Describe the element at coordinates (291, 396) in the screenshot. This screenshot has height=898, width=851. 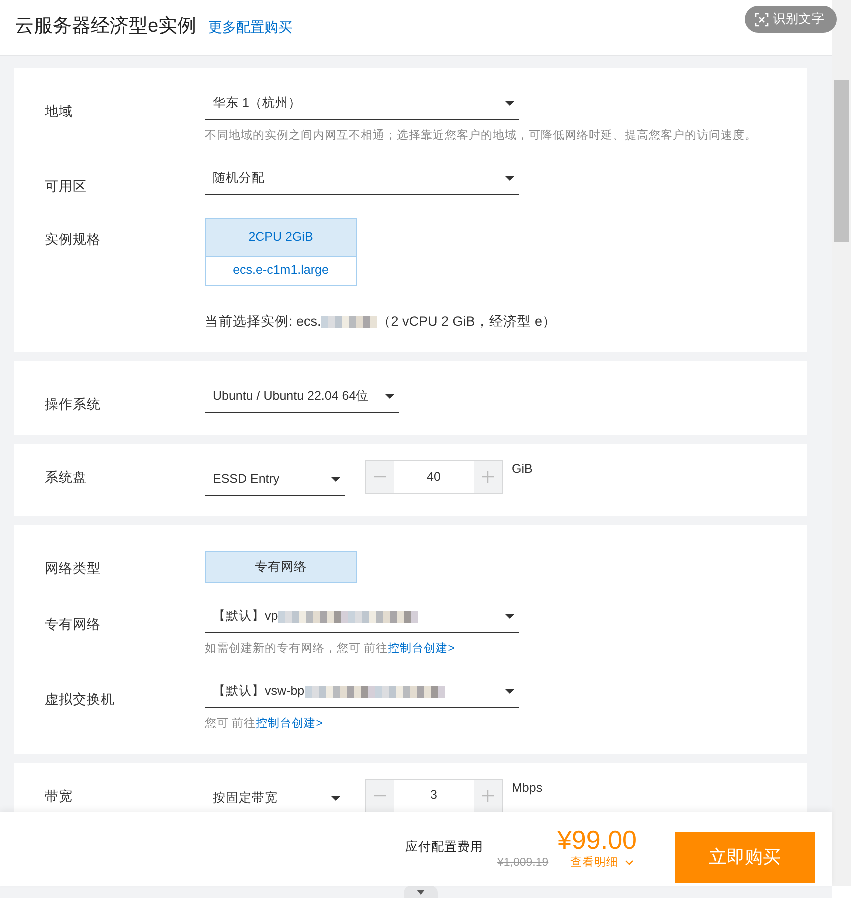
I see `select-value: Ubuntu / Ubuntu 22.04 64位` at that location.